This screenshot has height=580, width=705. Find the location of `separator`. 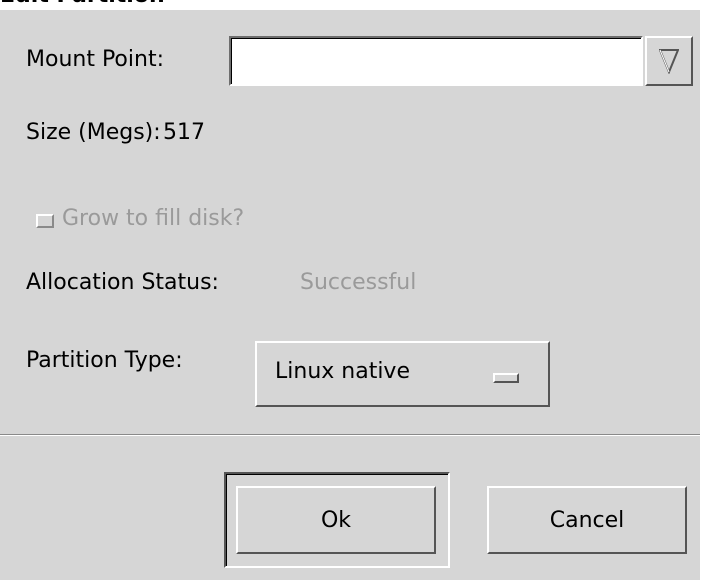

separator is located at coordinates (350, 435).